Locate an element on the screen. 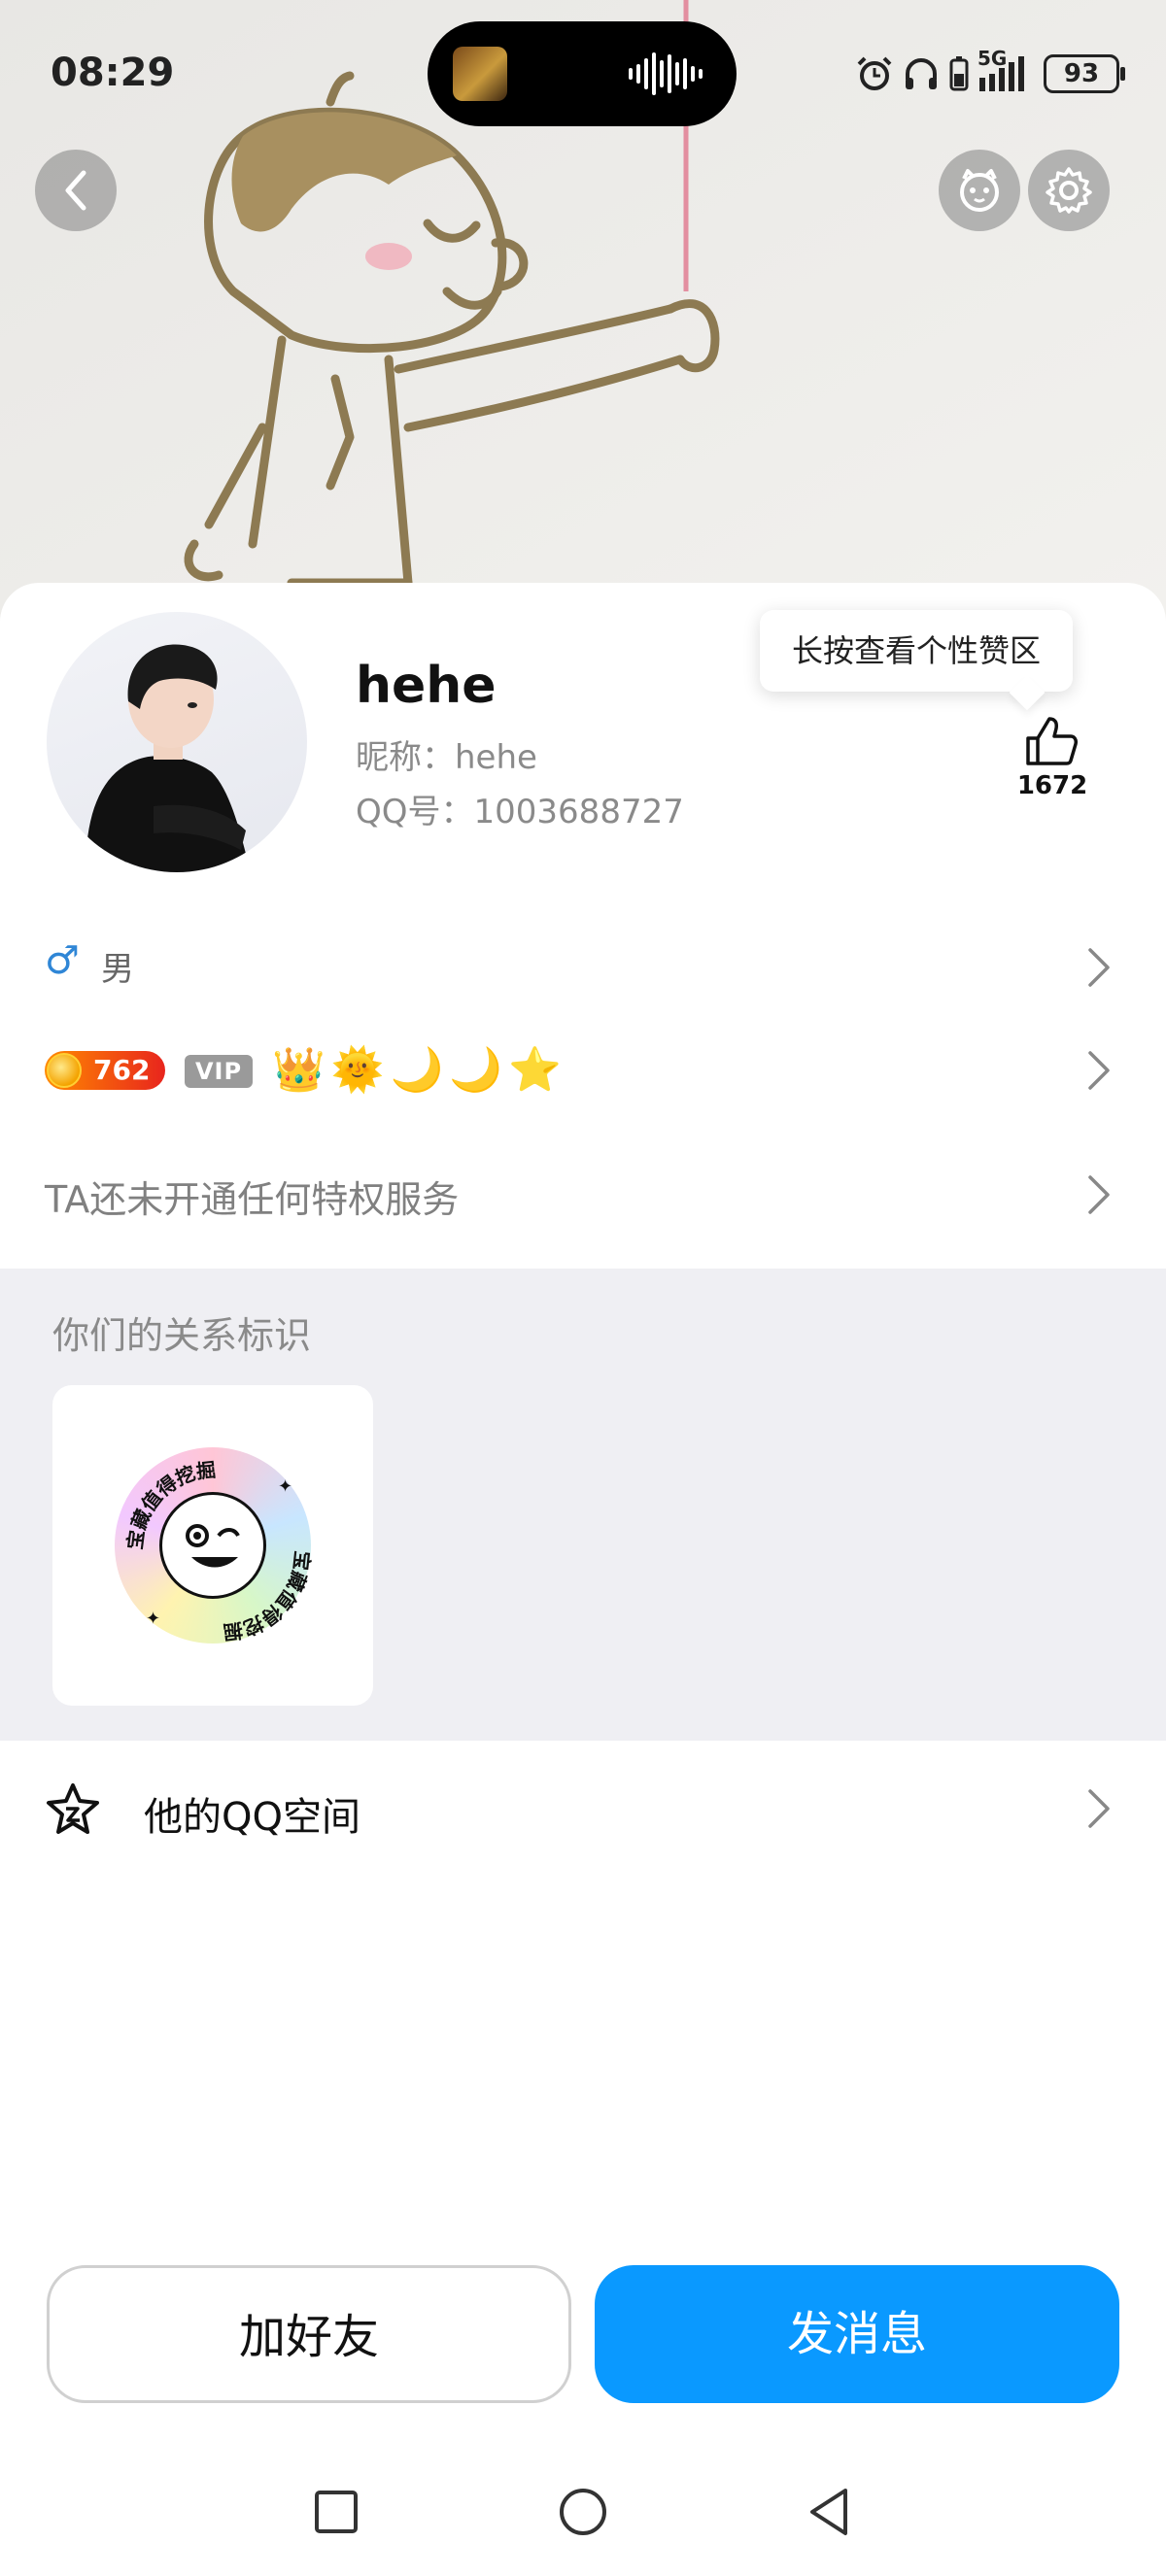 Image resolution: width=1166 pixels, height=2576 pixels. signal-icon: 5G is located at coordinates (1006, 71).